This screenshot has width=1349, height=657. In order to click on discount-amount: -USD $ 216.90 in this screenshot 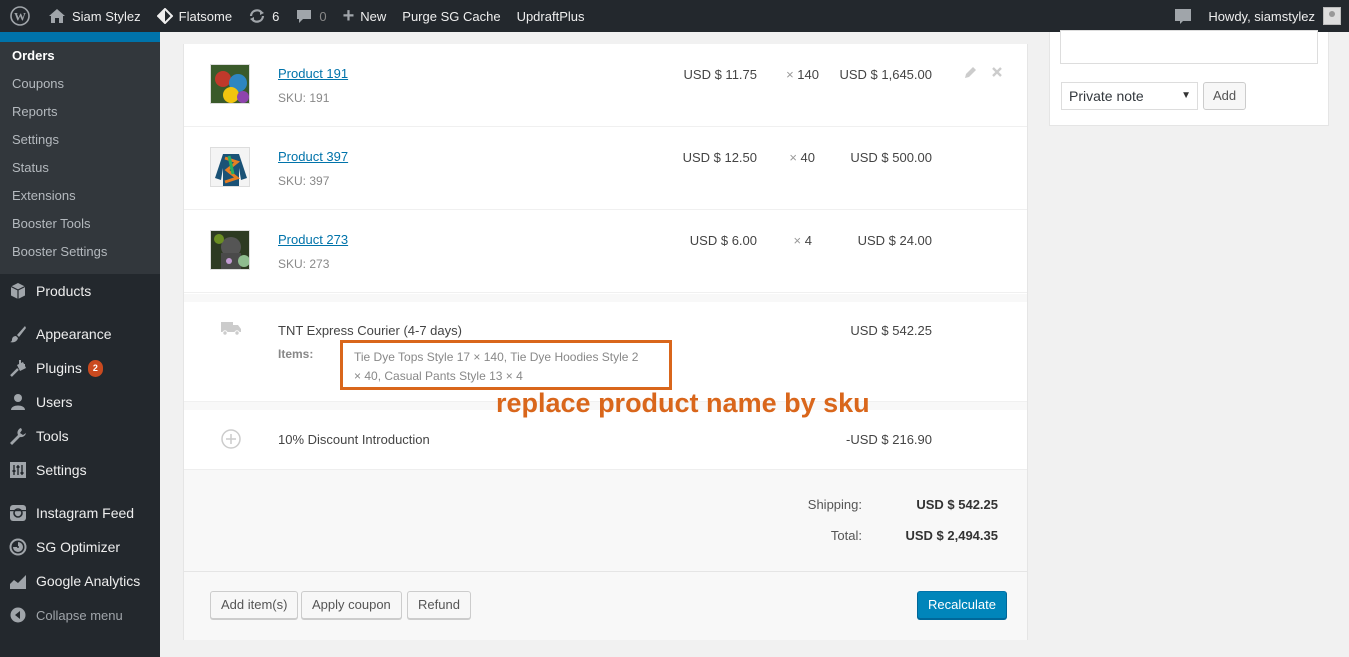, I will do `click(889, 439)`.